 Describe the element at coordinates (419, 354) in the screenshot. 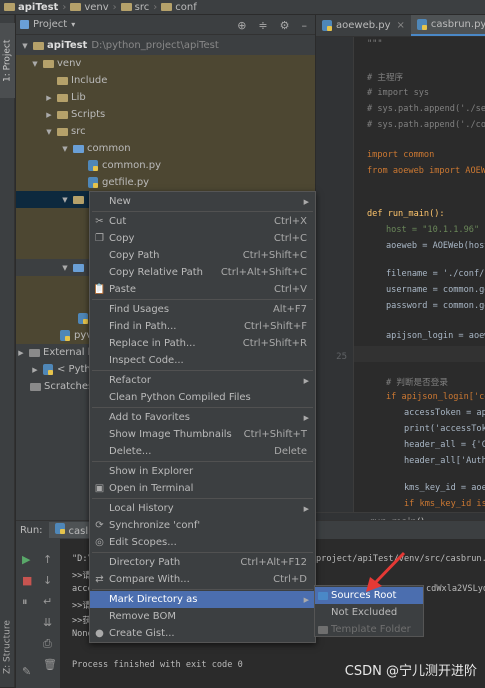

I see `caret-line` at that location.